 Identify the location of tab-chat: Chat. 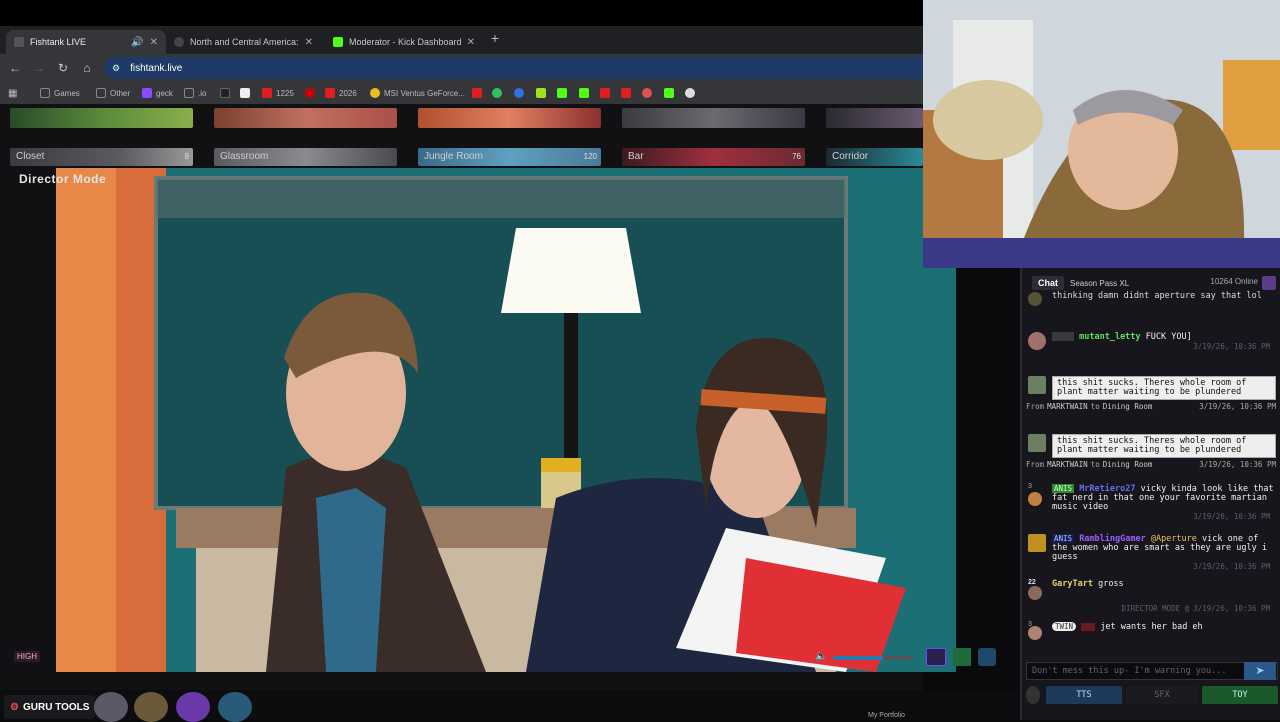
(1048, 283).